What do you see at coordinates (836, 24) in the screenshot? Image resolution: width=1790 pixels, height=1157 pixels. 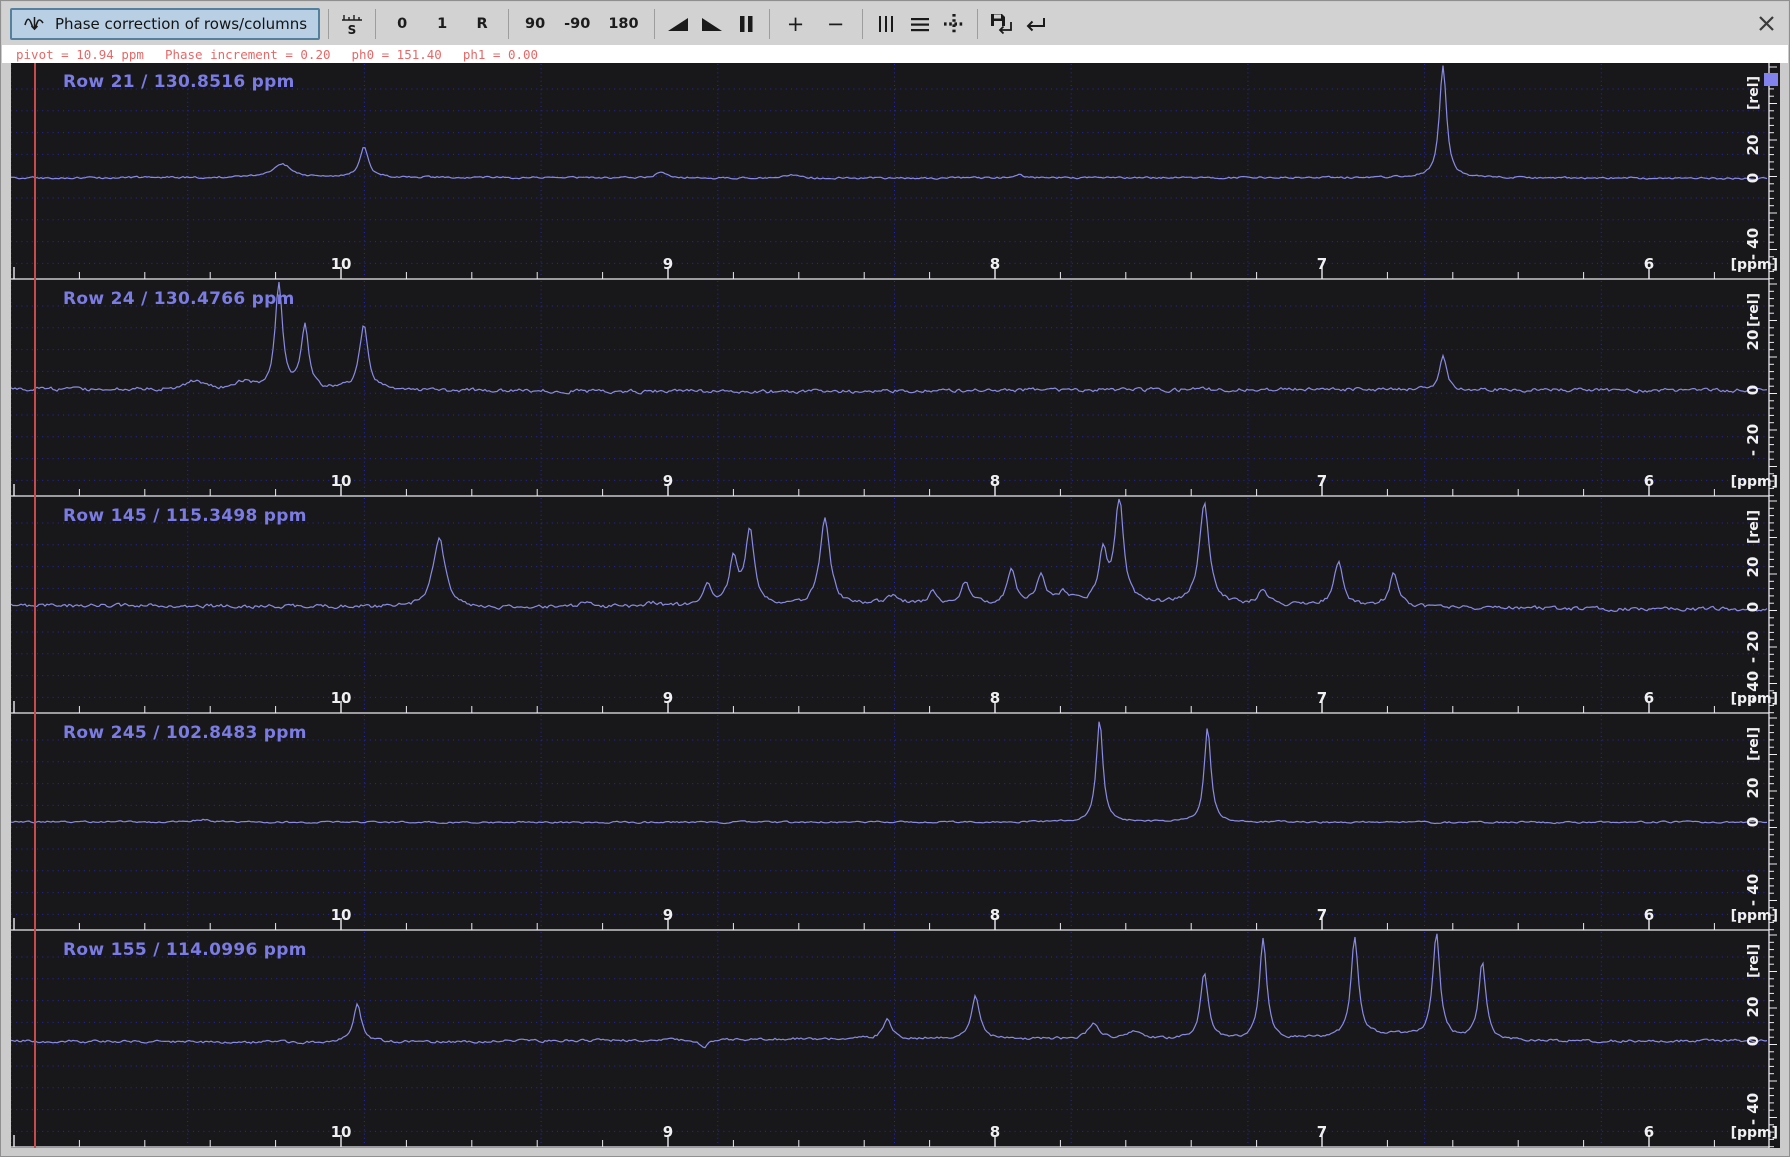 I see `decrease-button: −` at bounding box center [836, 24].